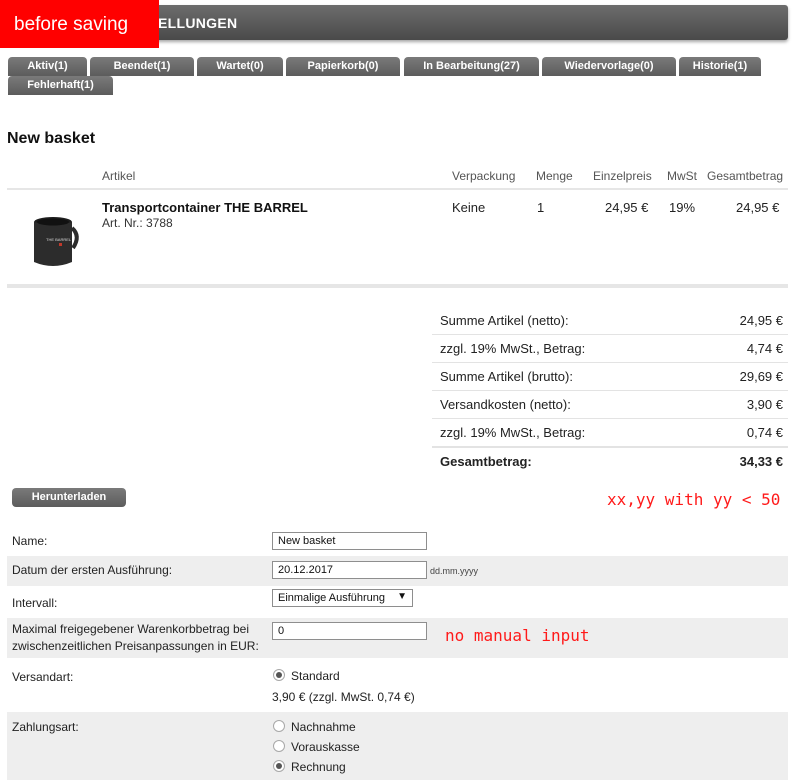 Image resolution: width=794 pixels, height=784 pixels. I want to click on tab-papierkorb: Papierkorb(0), so click(343, 66).